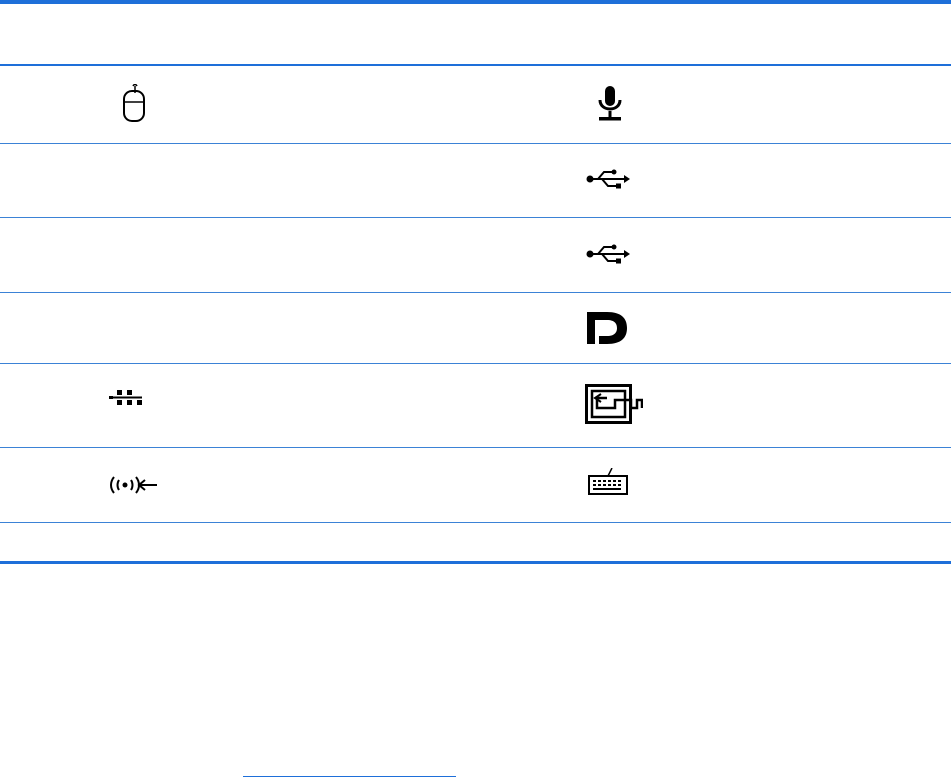 The height and width of the screenshot is (780, 951). I want to click on top-border, so click(475, 2).